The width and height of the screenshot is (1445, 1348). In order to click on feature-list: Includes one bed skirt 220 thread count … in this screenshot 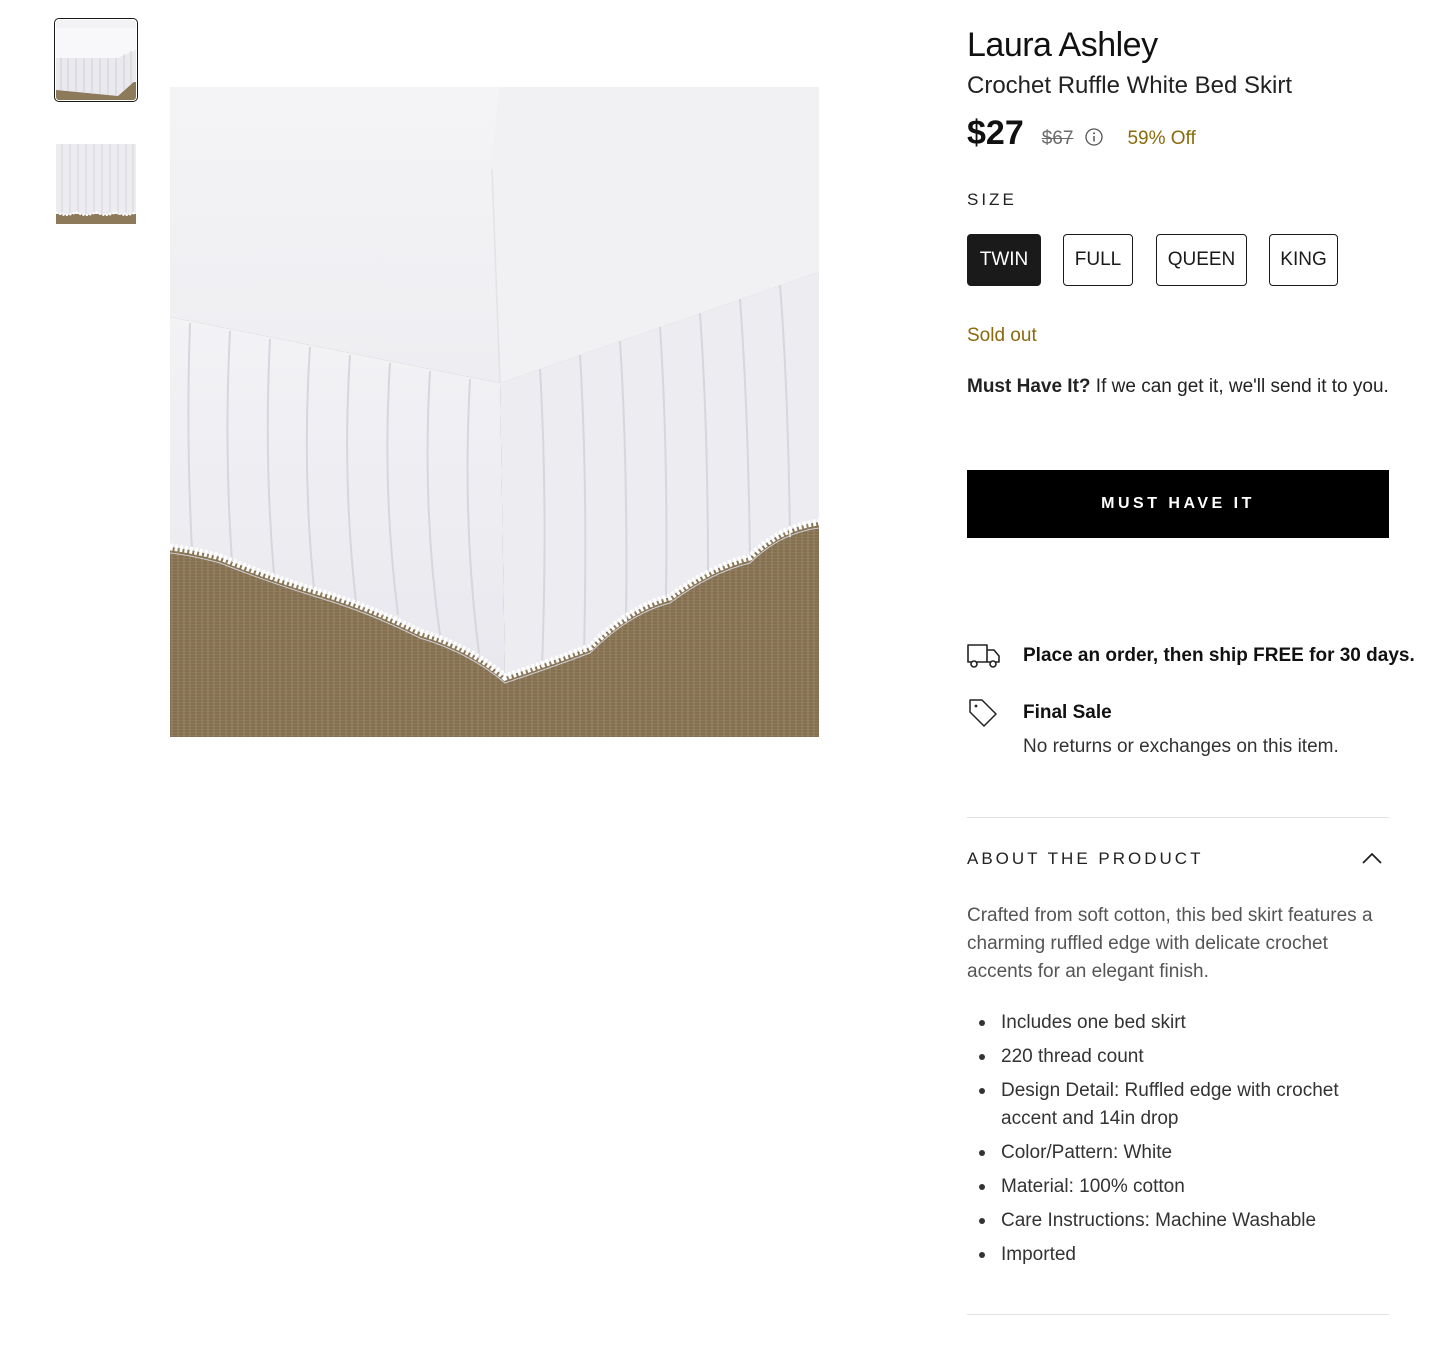, I will do `click(1177, 1142)`.